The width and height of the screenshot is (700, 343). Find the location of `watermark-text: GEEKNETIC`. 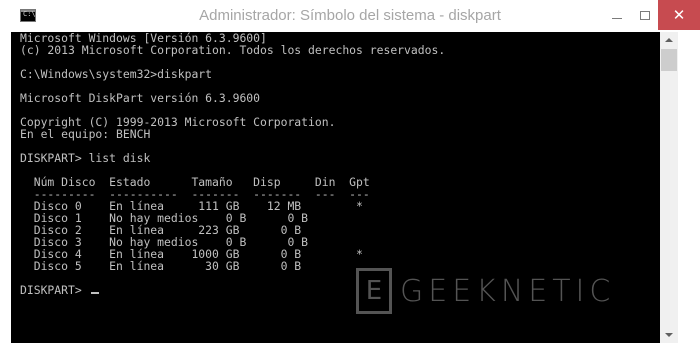

watermark-text: GEEKNETIC is located at coordinates (508, 291).